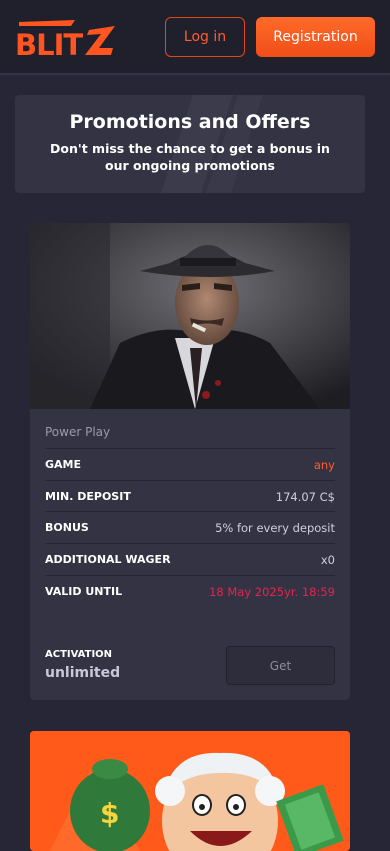 This screenshot has width=390, height=851. Describe the element at coordinates (84, 591) in the screenshot. I see `detail-label: VALID UNTIL` at that location.